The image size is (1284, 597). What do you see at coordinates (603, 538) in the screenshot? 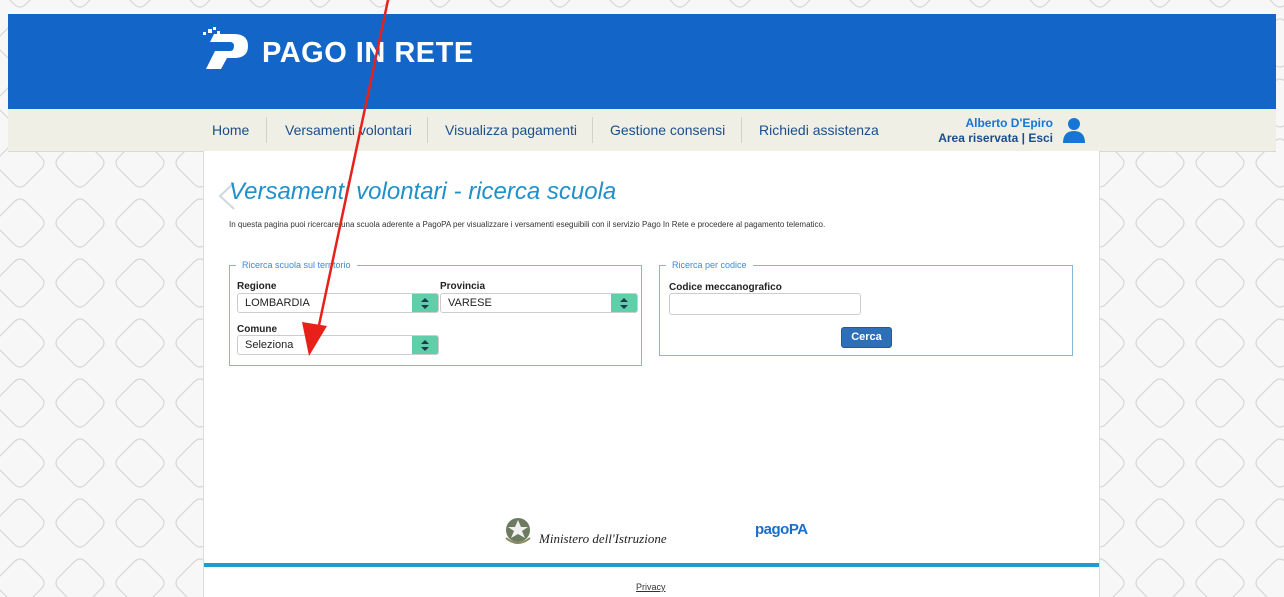
I see `ministry-text: Ministero dell'Istruzione` at bounding box center [603, 538].